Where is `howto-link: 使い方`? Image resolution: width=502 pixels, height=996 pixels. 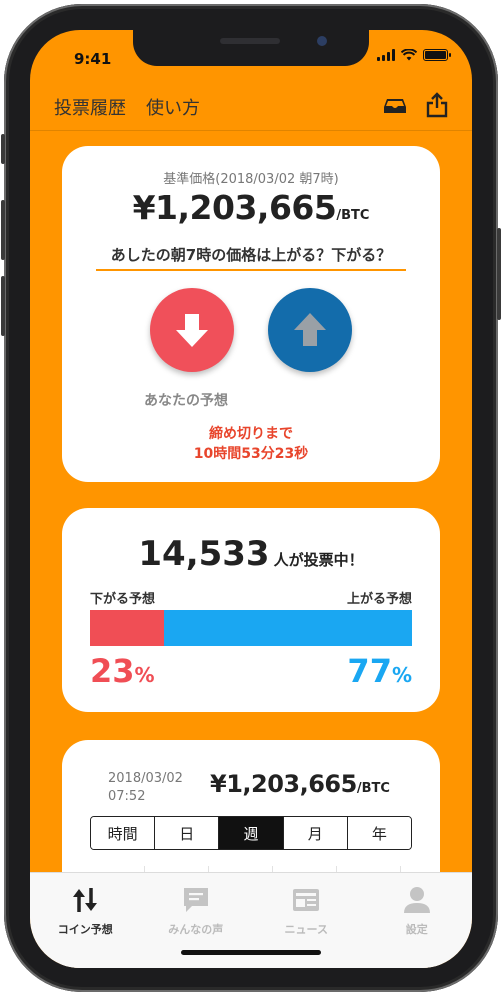
howto-link: 使い方 is located at coordinates (173, 107).